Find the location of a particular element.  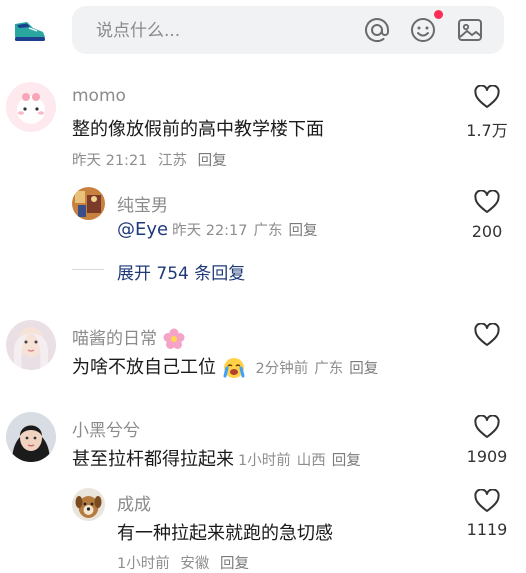

smiley-icon is located at coordinates (423, 30).